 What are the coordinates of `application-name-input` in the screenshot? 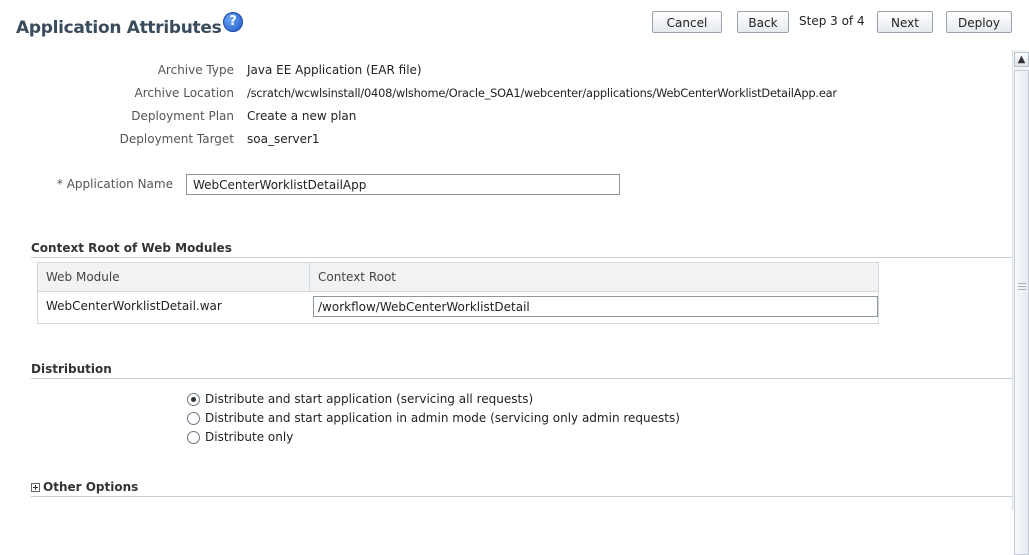 It's located at (403, 184).